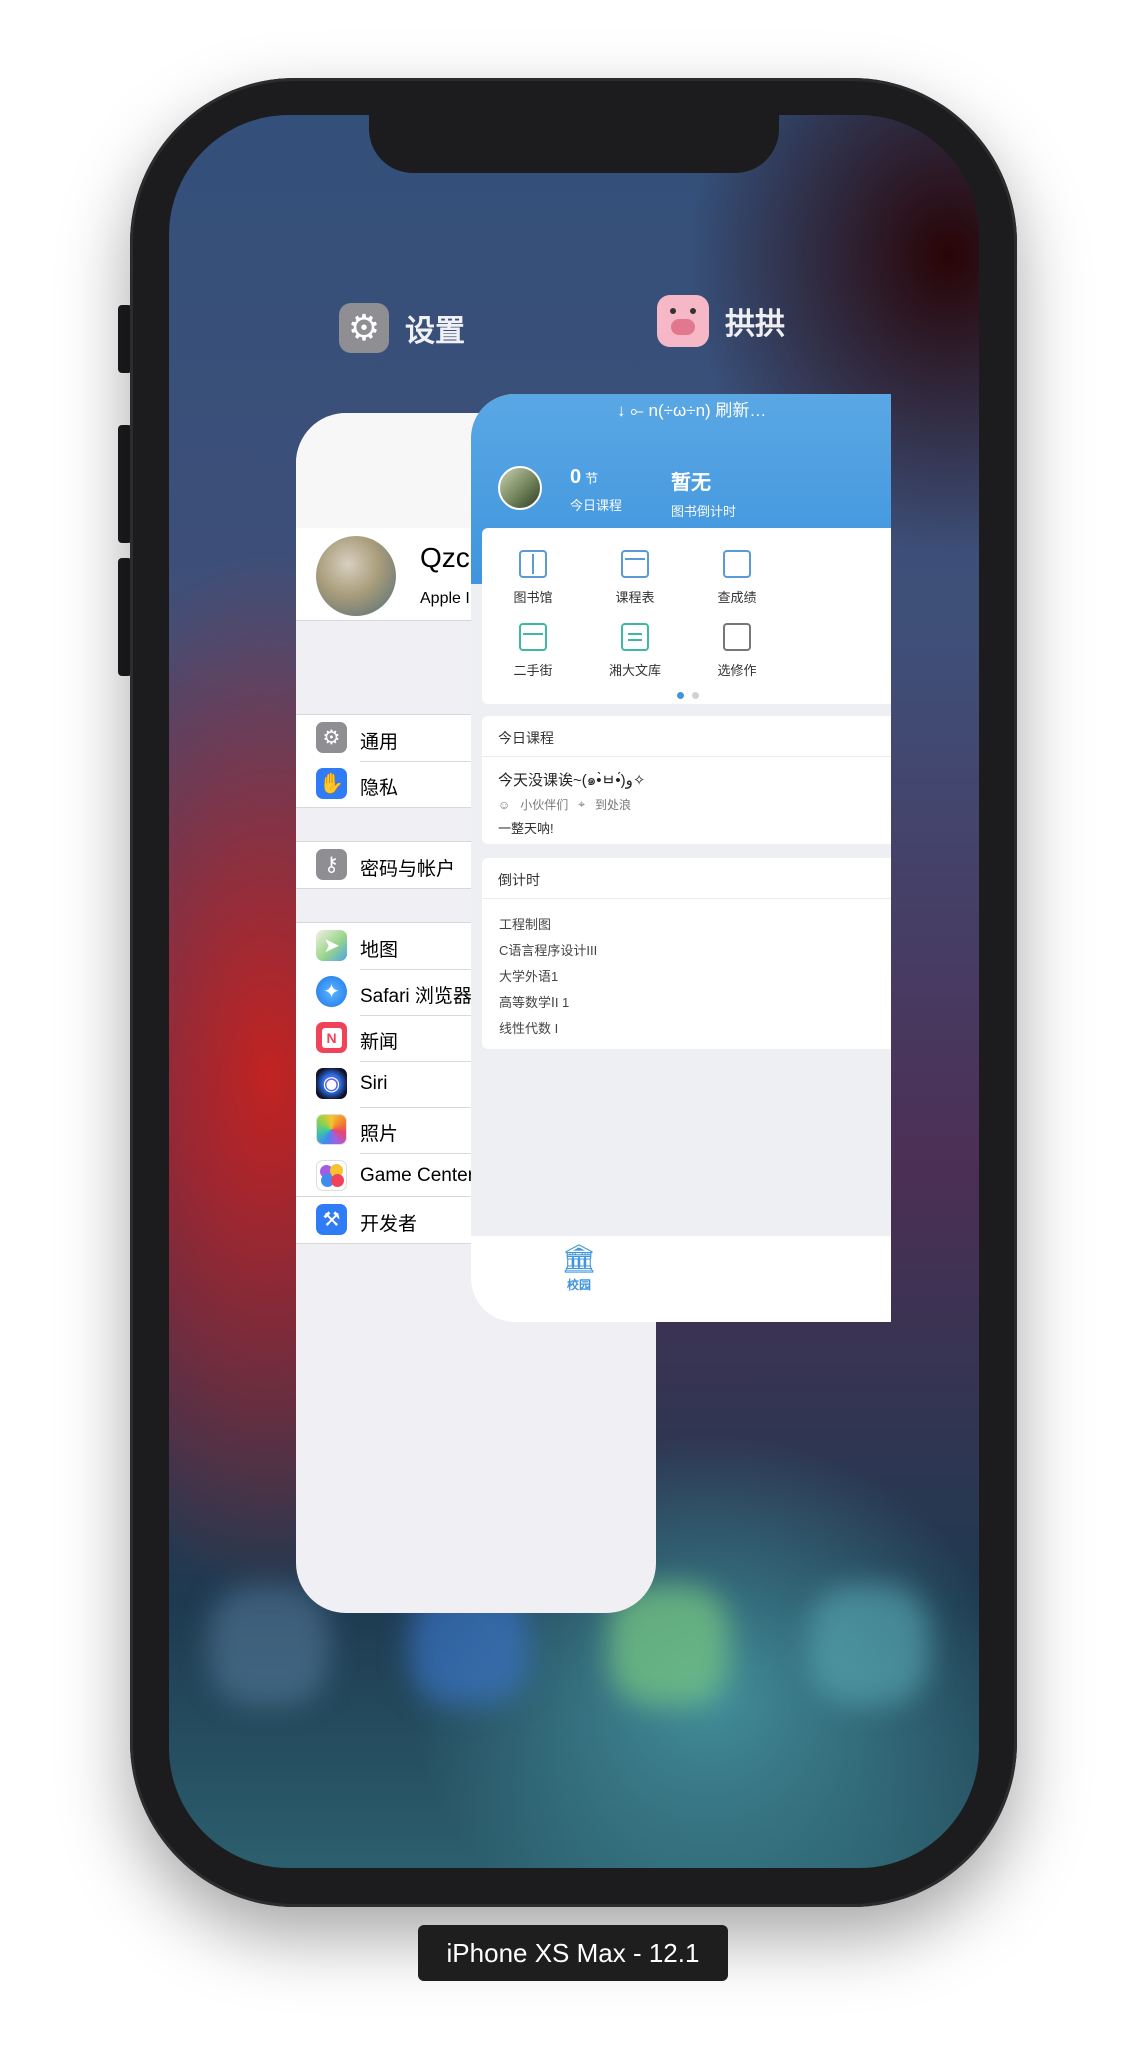 The image size is (1148, 2056). Describe the element at coordinates (635, 564) in the screenshot. I see `calendar-icon` at that location.